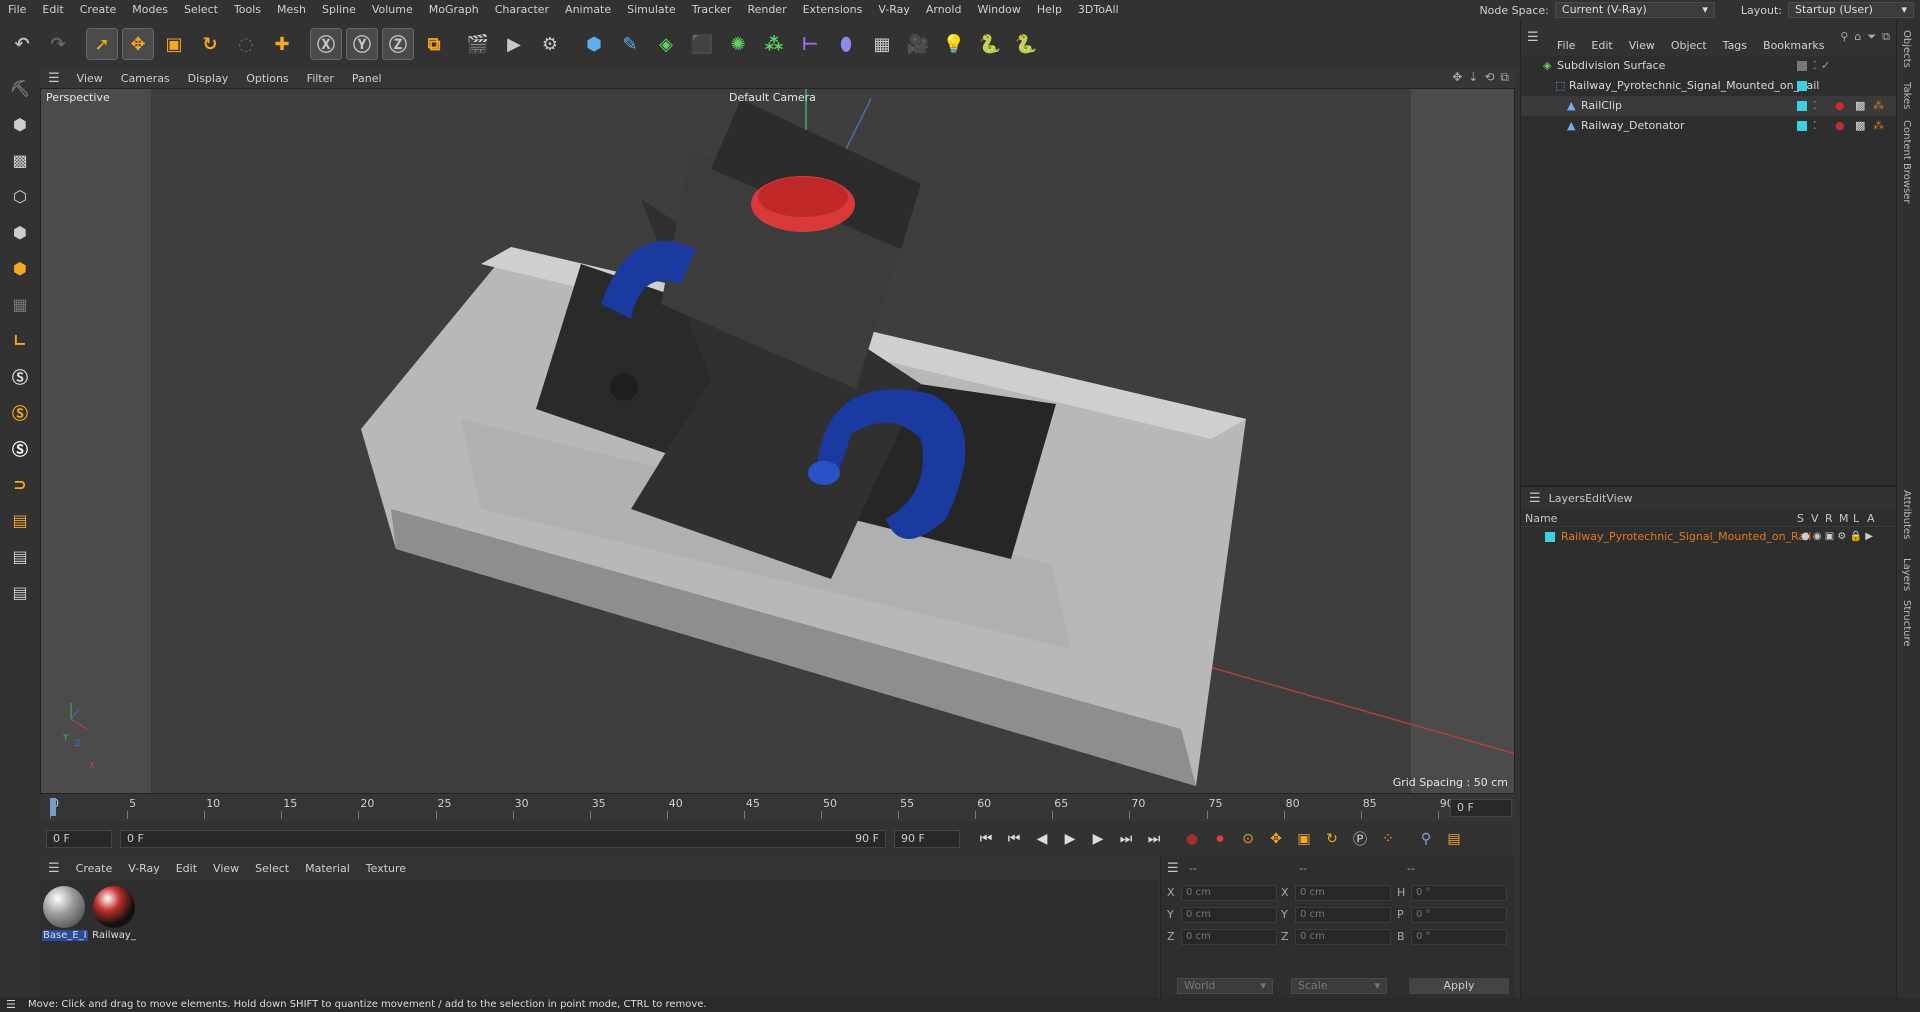 The image size is (1920, 1012). I want to click on tab-attributes: Attributes, so click(1906, 514).